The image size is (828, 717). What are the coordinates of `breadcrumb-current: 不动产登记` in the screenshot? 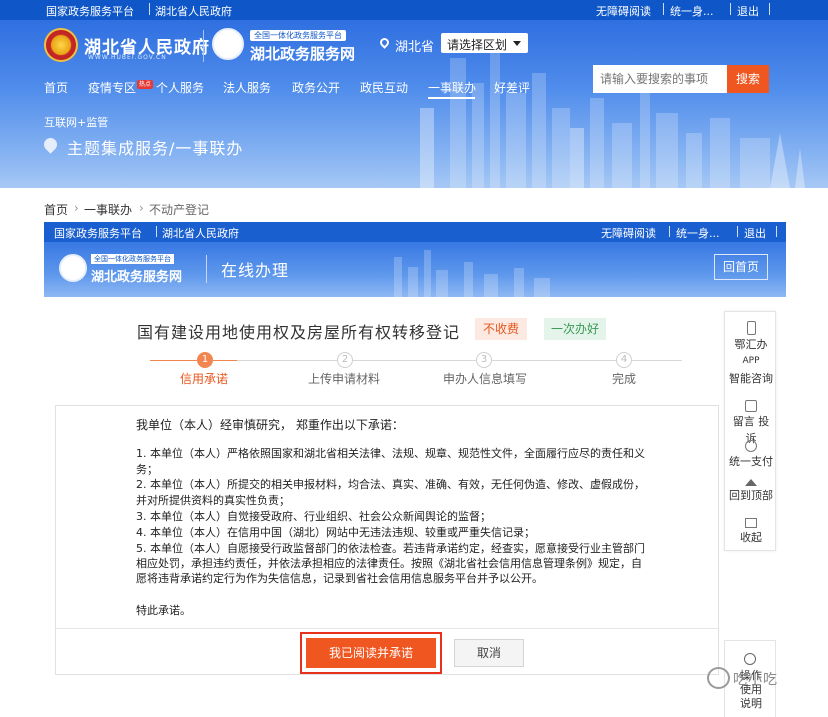 It's located at (179, 210).